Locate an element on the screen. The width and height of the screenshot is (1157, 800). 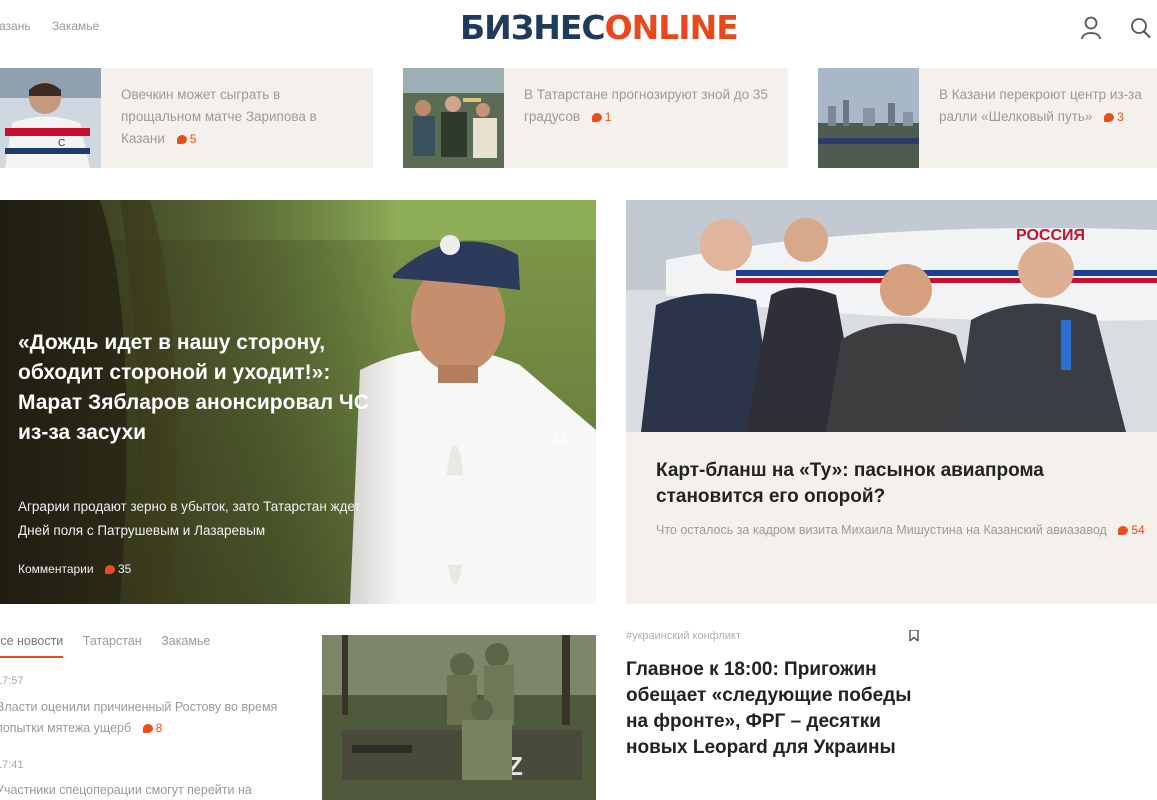
comment-count: 35 is located at coordinates (124, 569).